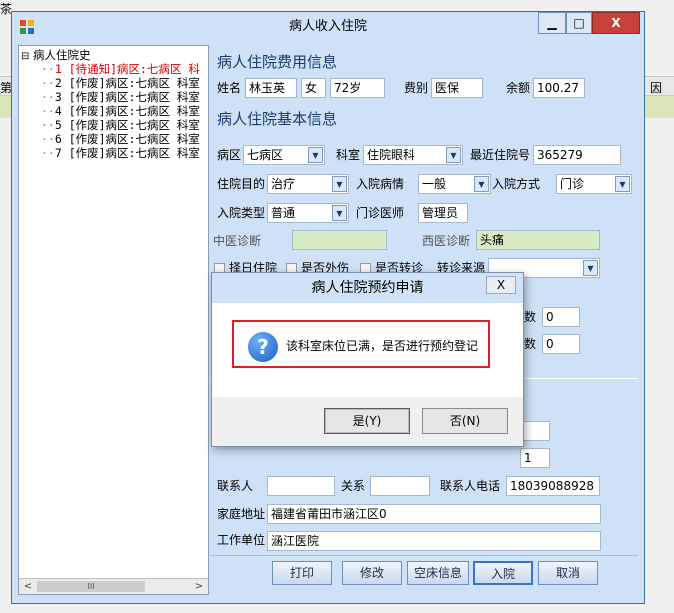 This screenshot has width=674, height=613. I want to click on tree-item: ··4 [作废]病区:七病区 科室, so click(120, 111).